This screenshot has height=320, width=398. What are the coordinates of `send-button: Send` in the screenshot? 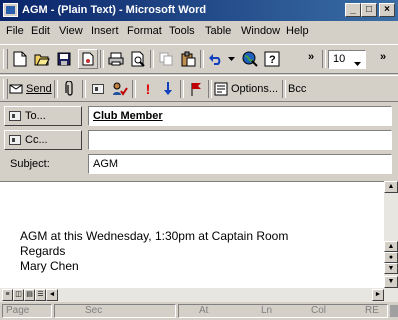 It's located at (30, 88).